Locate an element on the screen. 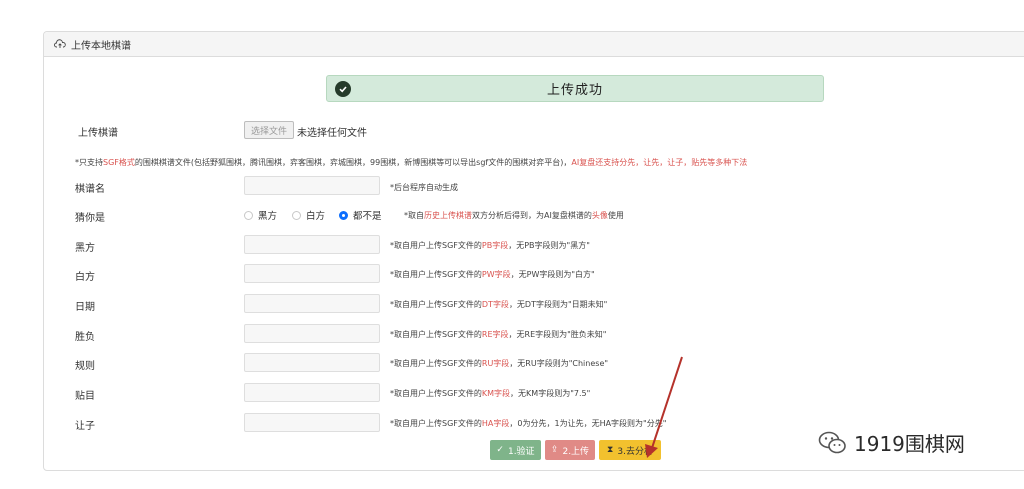 Image resolution: width=1024 pixels, height=489 pixels. watermark: 1919围棋网 is located at coordinates (891, 442).